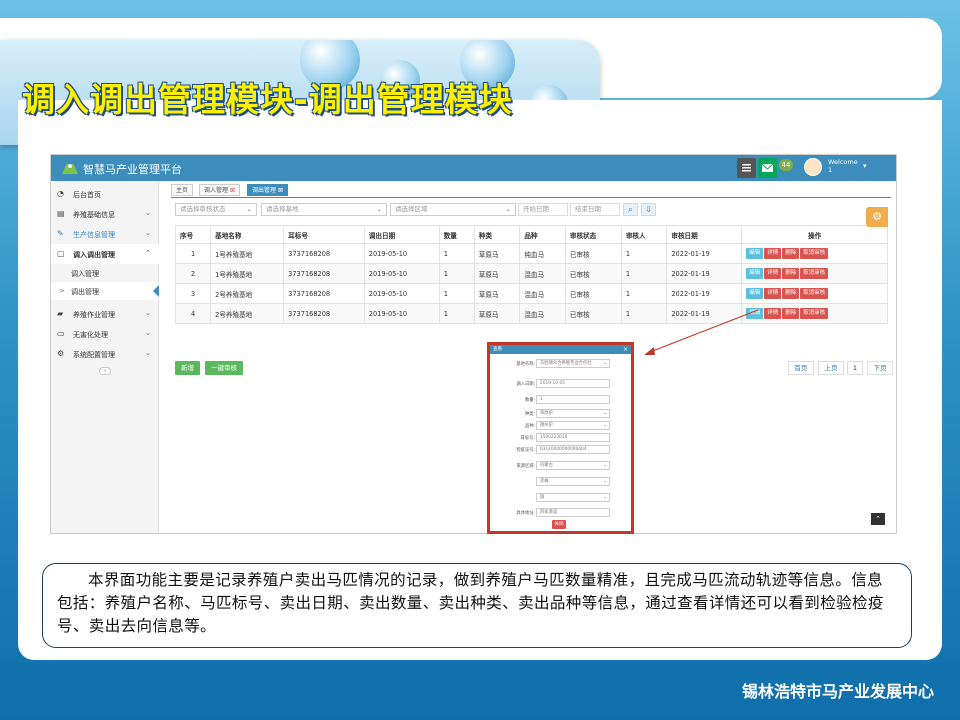  I want to click on popup-field: 基地名称: 东胜镇众合养殖专业合作社 ⌄, so click(560, 364).